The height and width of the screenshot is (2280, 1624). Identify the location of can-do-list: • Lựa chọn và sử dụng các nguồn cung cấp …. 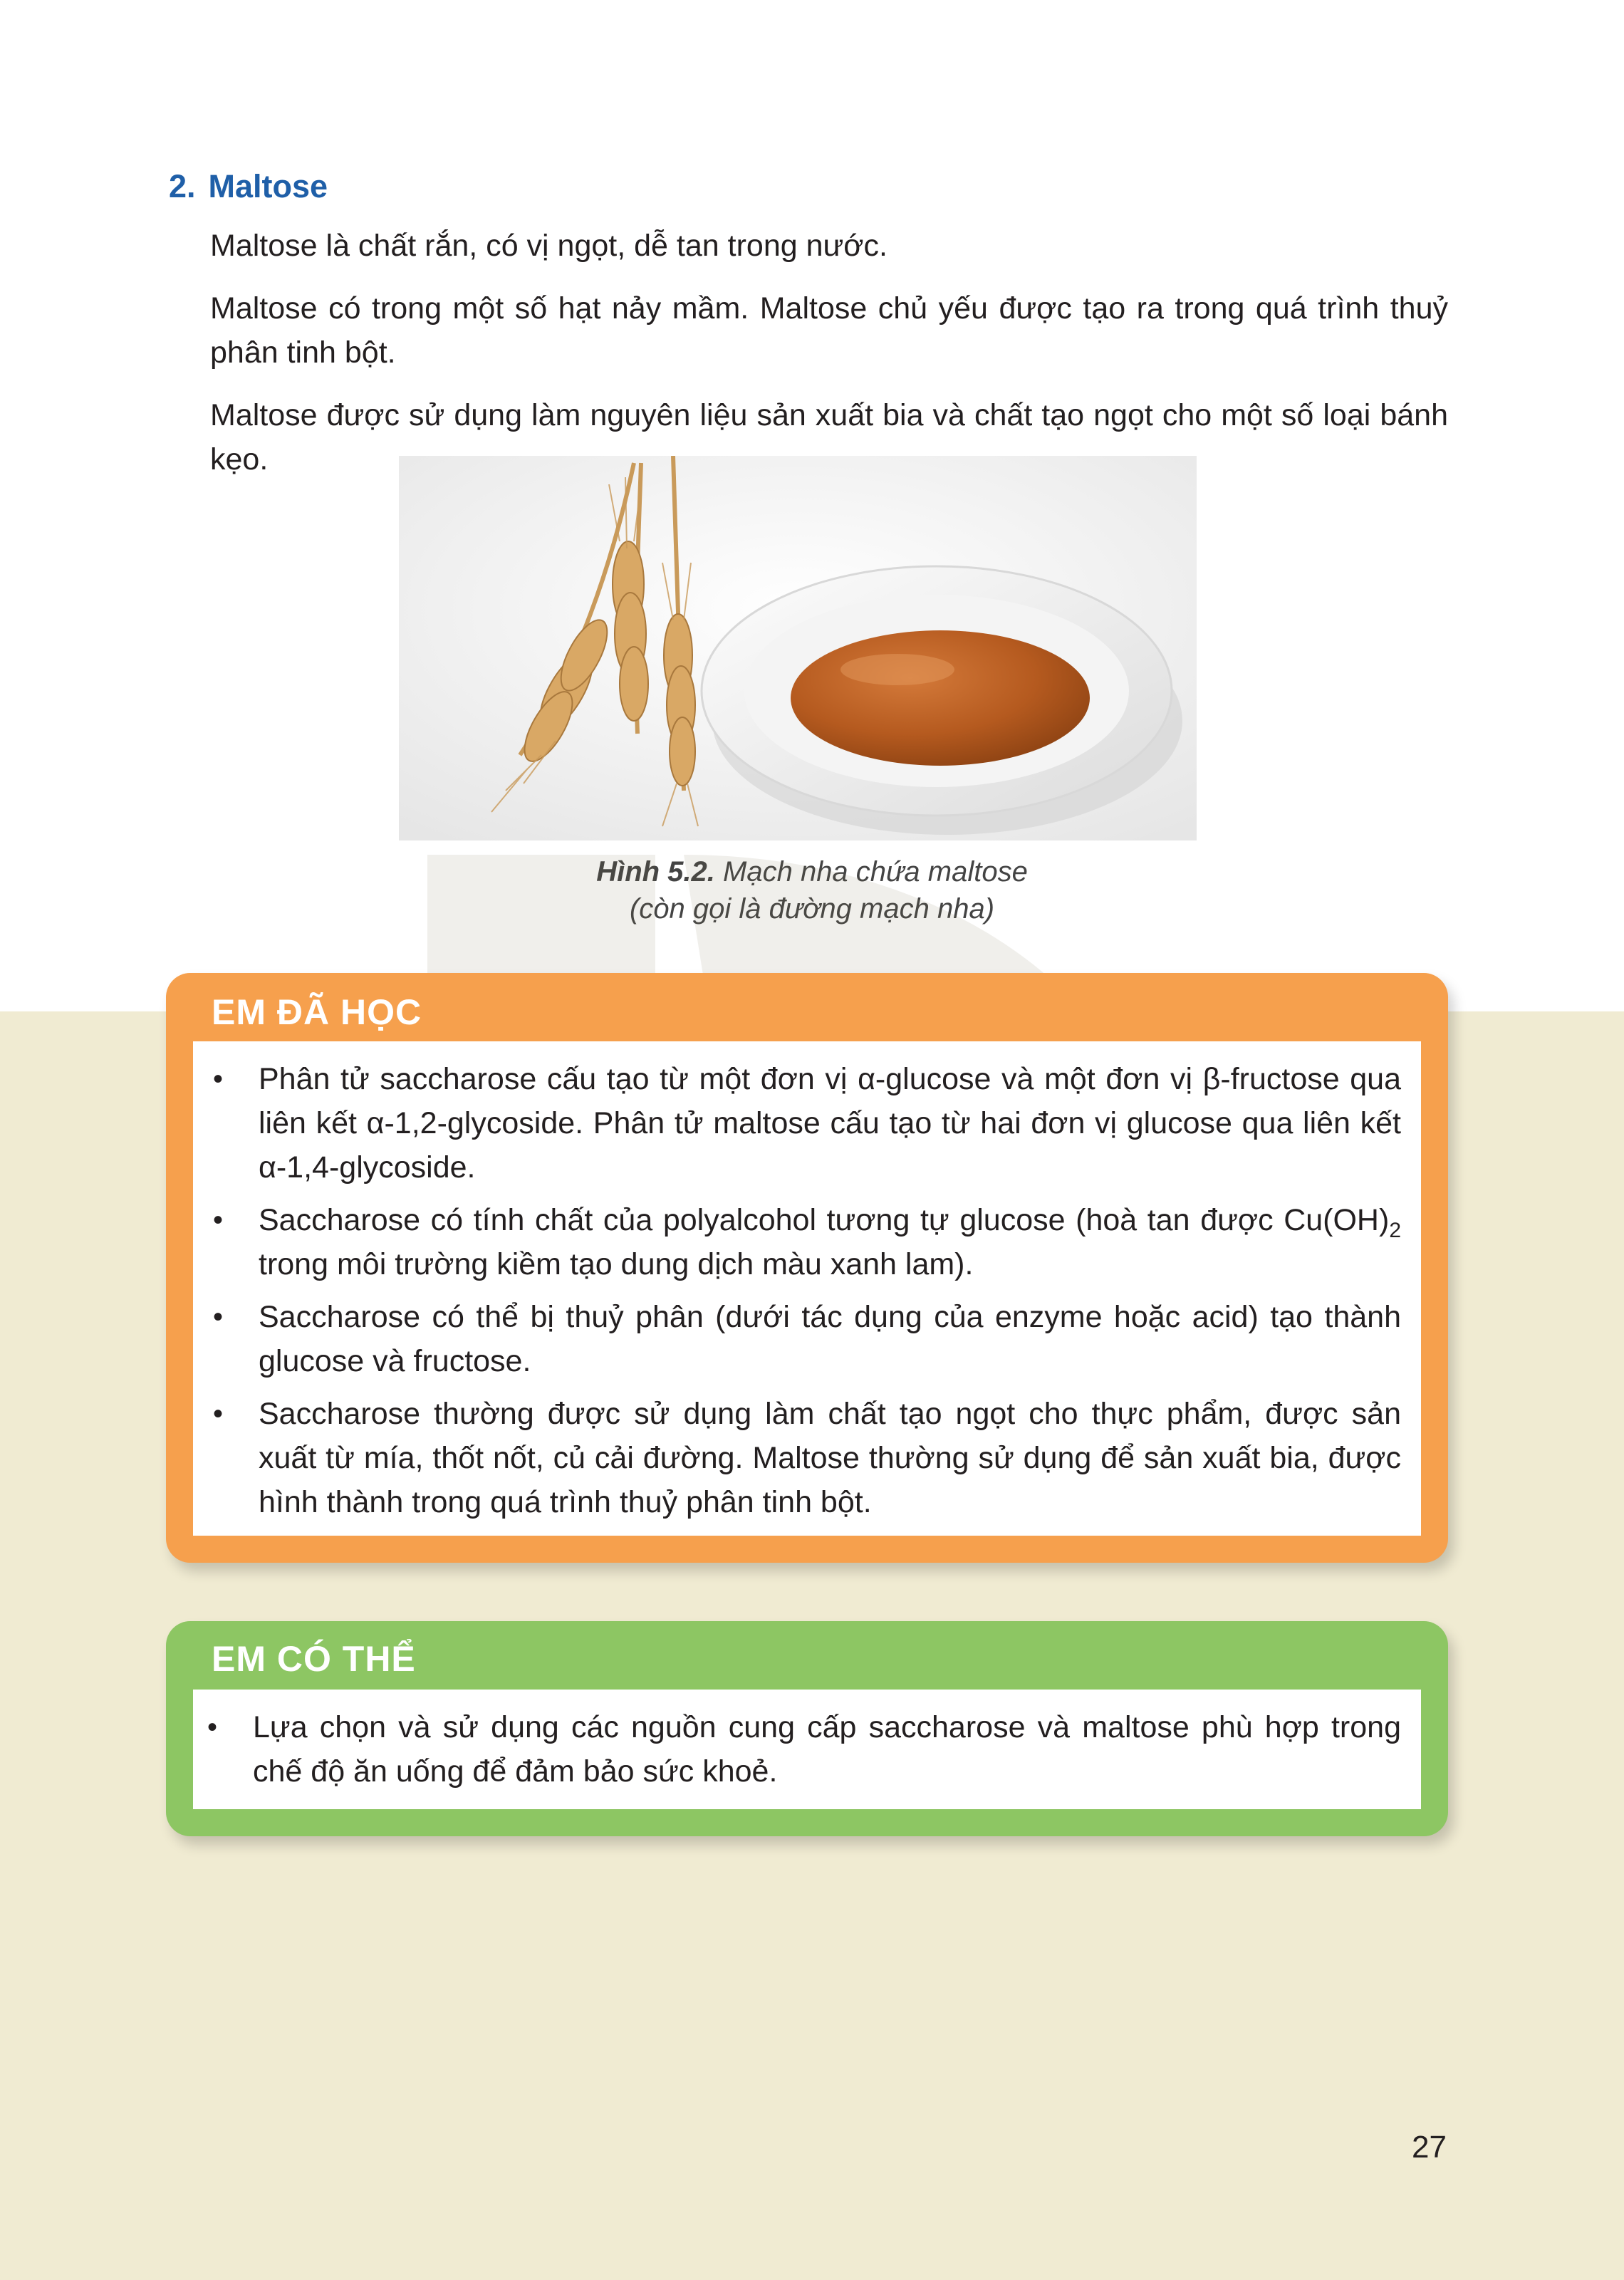
(807, 1742).